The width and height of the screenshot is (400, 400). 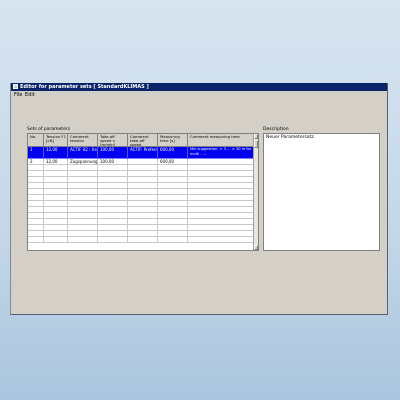 What do you see at coordinates (113, 140) in the screenshot?
I see `column-header-takeoff-speed: Take-off speed v [m/min]` at bounding box center [113, 140].